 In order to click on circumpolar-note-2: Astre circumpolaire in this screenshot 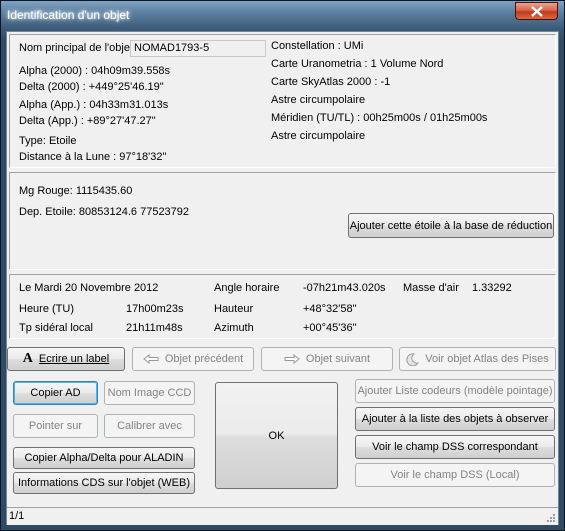, I will do `click(318, 136)`.